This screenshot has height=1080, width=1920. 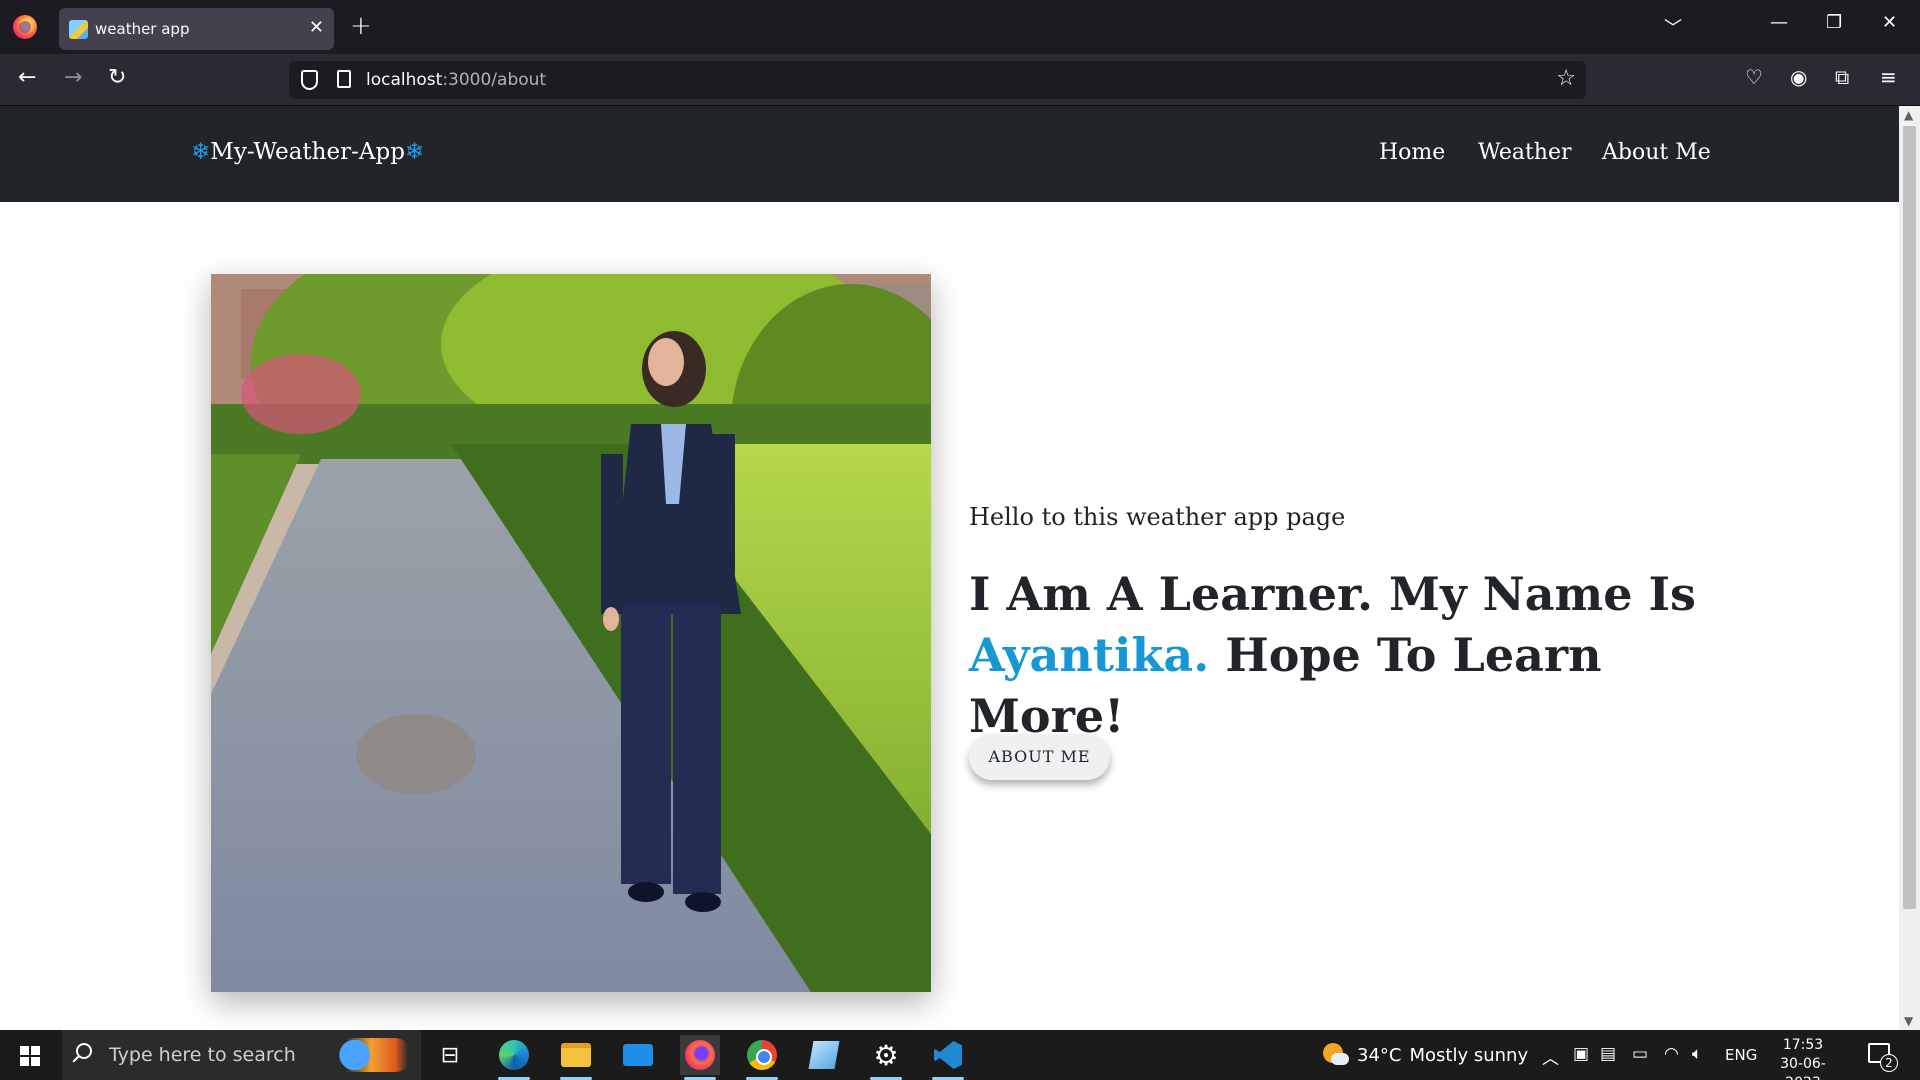 I want to click on extensions-icon: ⧉, so click(x=1842, y=77).